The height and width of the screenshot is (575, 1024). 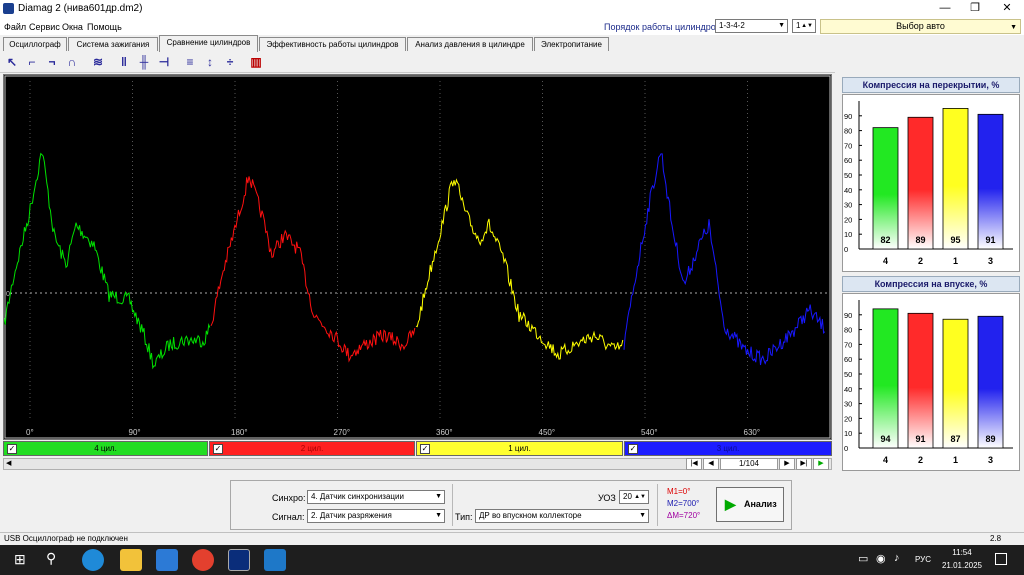 I want to click on bar-value-label: 89, so click(x=990, y=439).